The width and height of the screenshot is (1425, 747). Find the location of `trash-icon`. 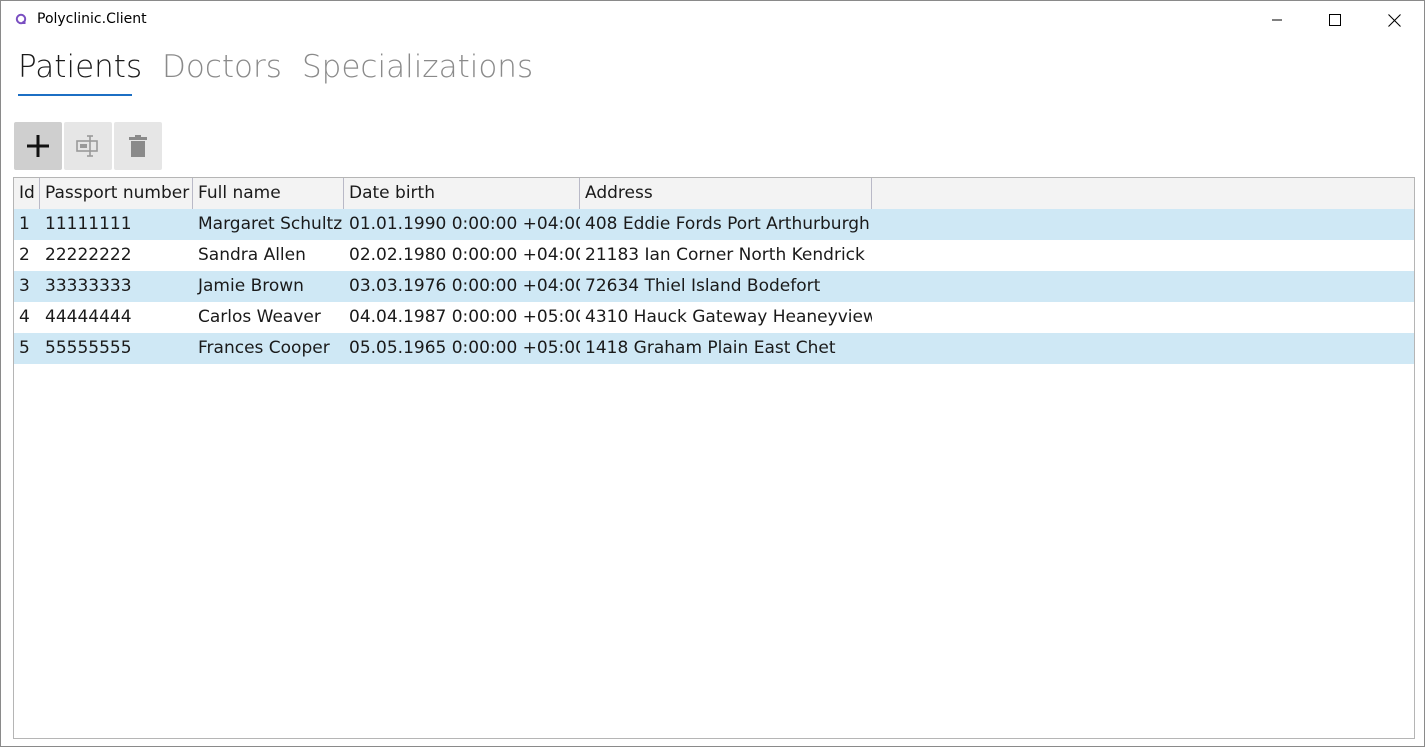

trash-icon is located at coordinates (138, 146).